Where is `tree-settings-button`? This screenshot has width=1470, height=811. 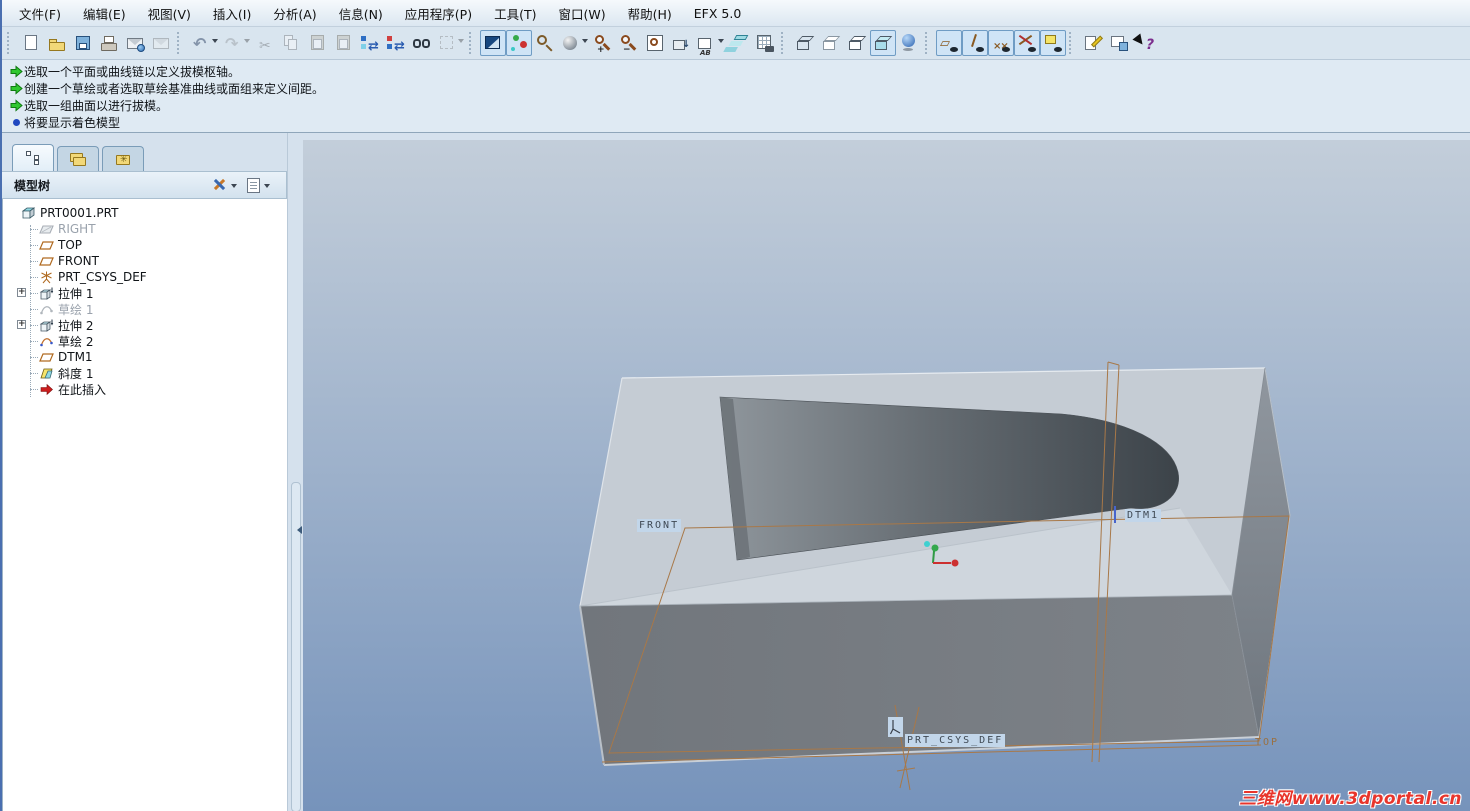
tree-settings-button is located at coordinates (224, 185).